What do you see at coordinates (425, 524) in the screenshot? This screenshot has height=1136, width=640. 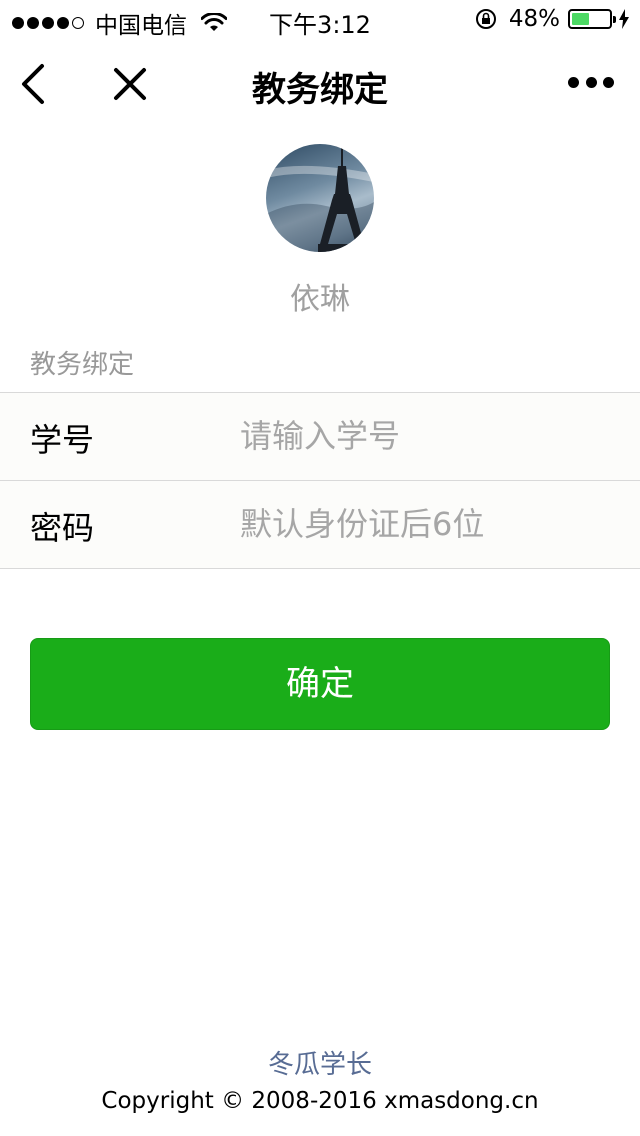 I see `password-input` at bounding box center [425, 524].